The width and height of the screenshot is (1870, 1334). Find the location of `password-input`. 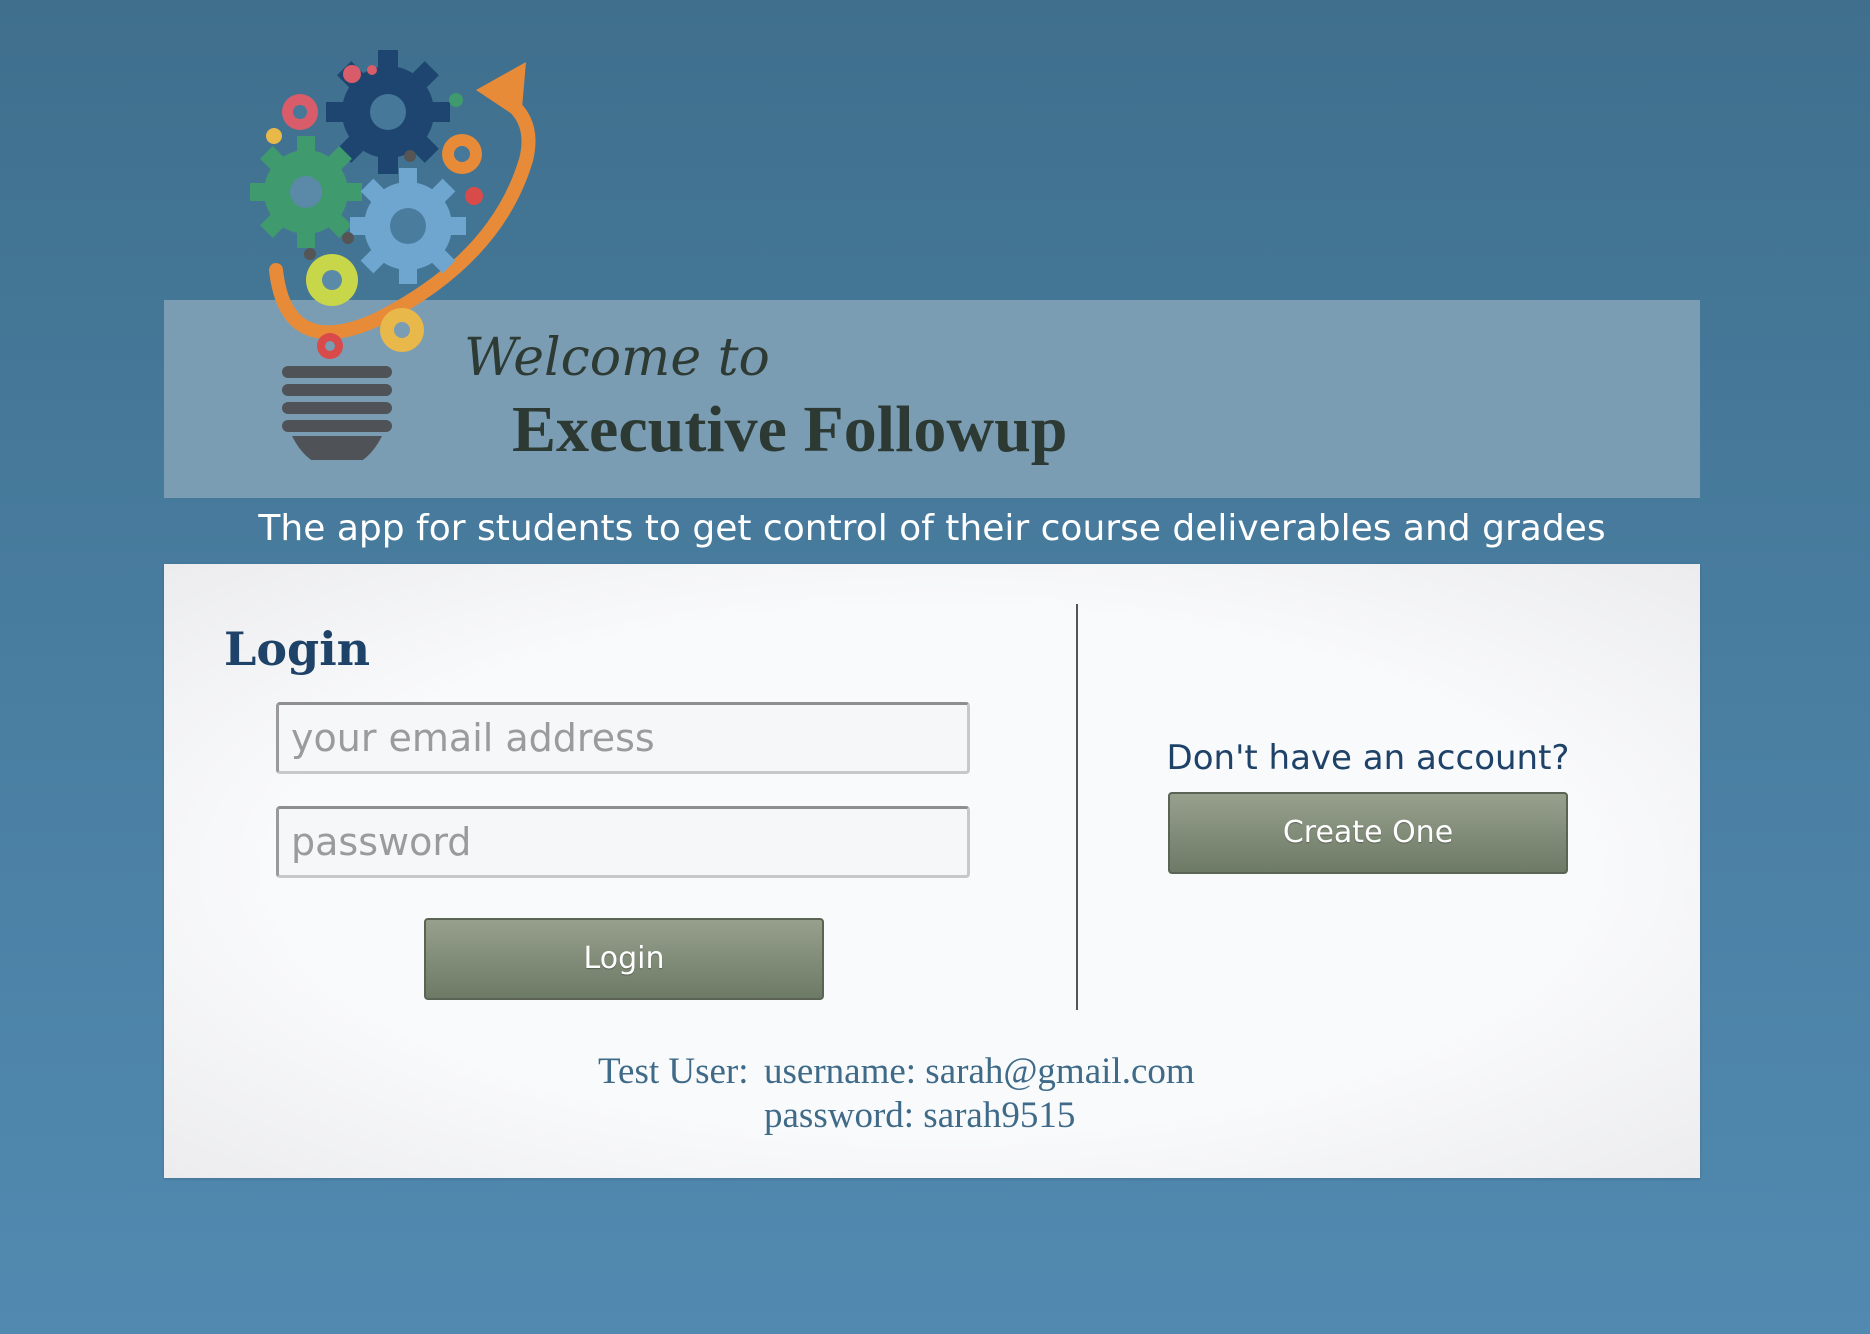

password-input is located at coordinates (623, 842).